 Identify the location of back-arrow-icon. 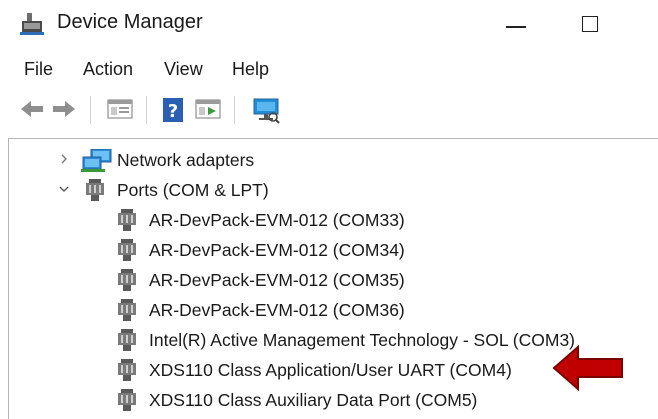
(32, 109).